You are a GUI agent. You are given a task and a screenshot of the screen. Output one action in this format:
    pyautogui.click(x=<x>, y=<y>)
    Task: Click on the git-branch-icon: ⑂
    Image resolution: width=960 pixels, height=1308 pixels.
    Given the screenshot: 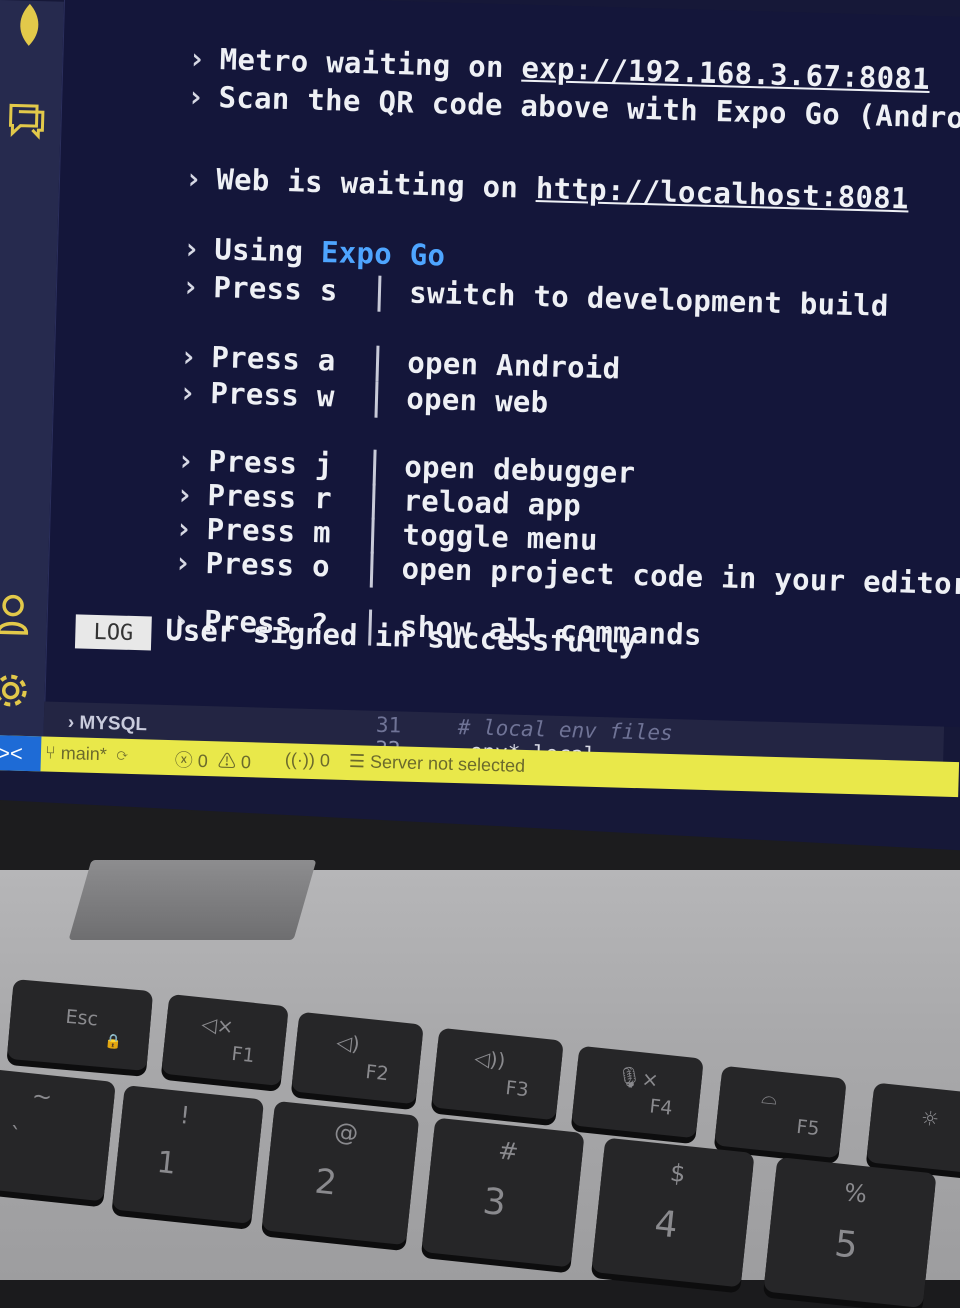 What is the action you would take?
    pyautogui.click(x=50, y=752)
    